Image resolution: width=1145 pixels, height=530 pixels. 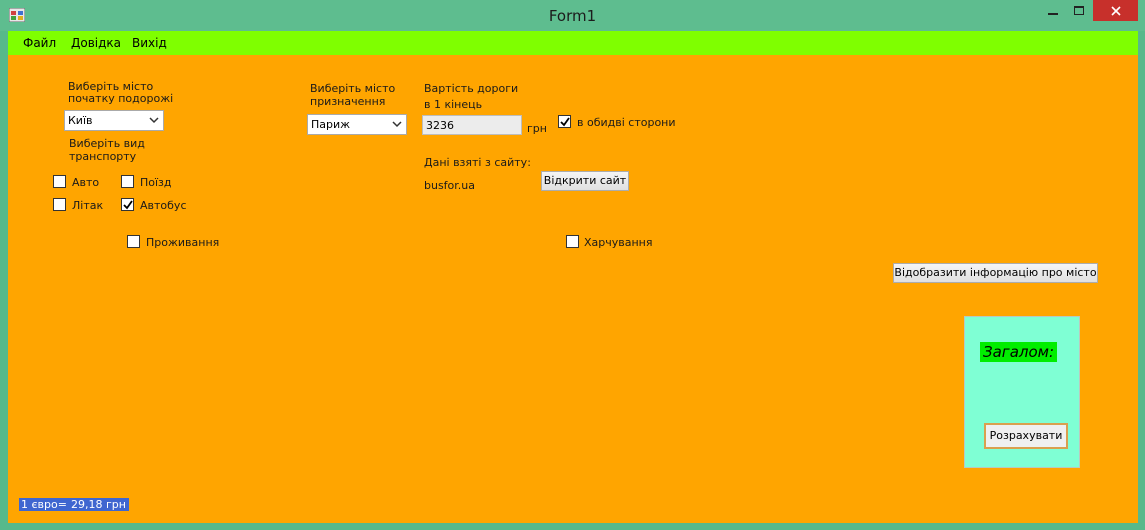 What do you see at coordinates (537, 128) in the screenshot?
I see `cost-unit: грн` at bounding box center [537, 128].